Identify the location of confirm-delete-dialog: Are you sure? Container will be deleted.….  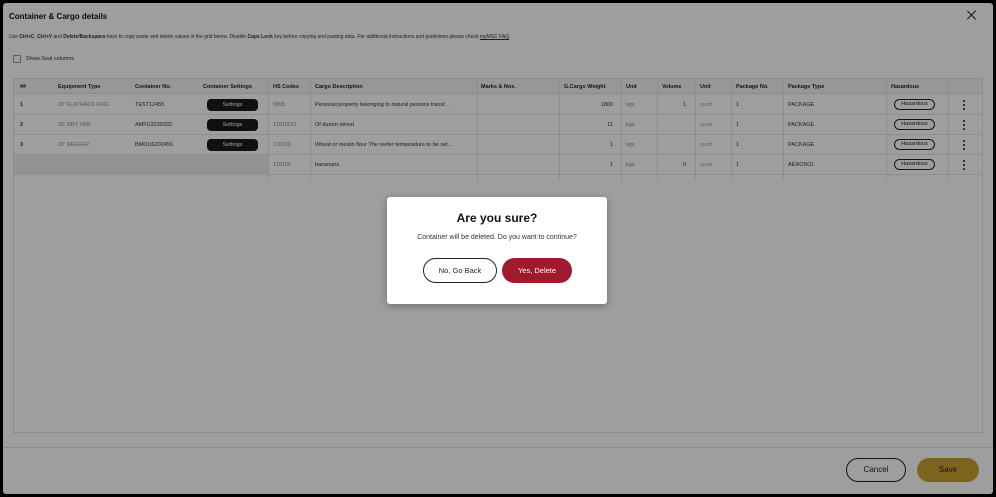
(497, 250).